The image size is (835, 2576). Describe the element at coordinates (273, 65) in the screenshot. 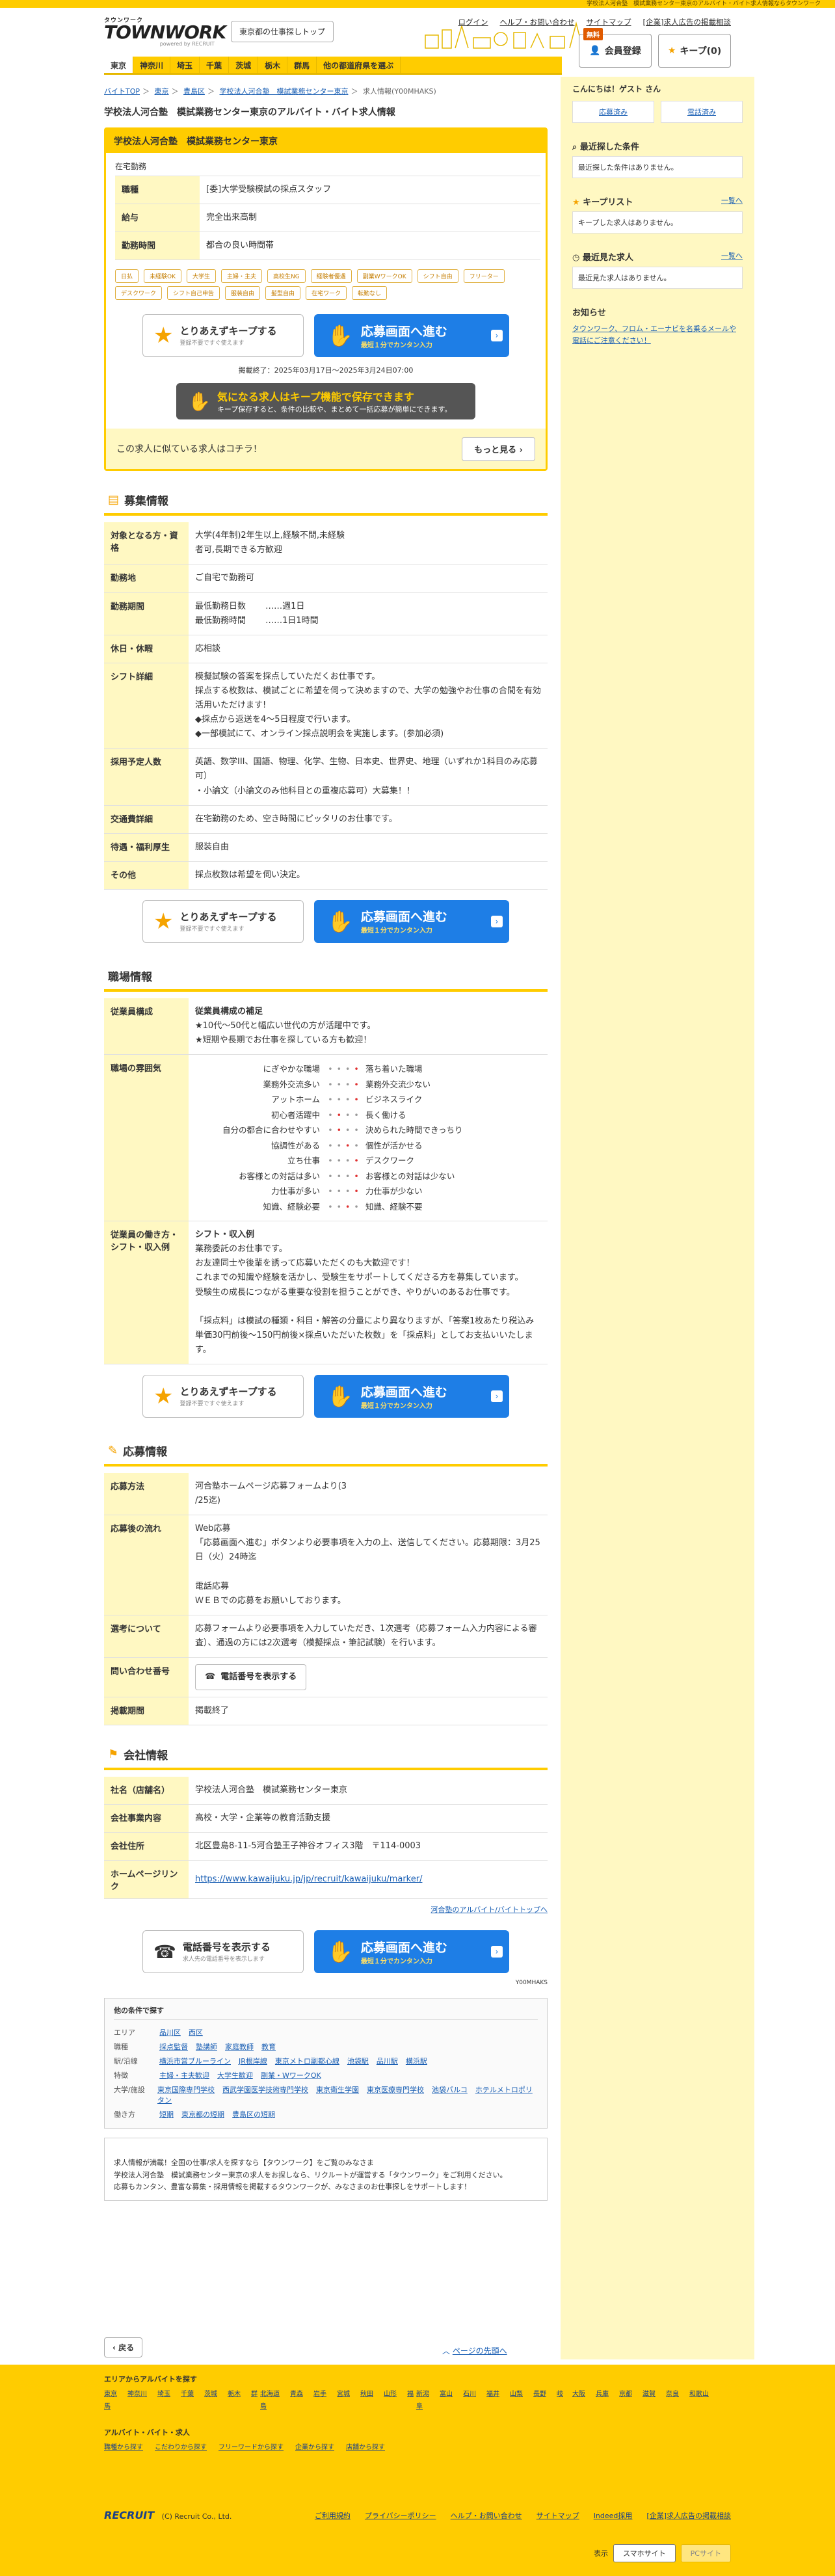

I see `nav-tochigi: 栃木` at that location.